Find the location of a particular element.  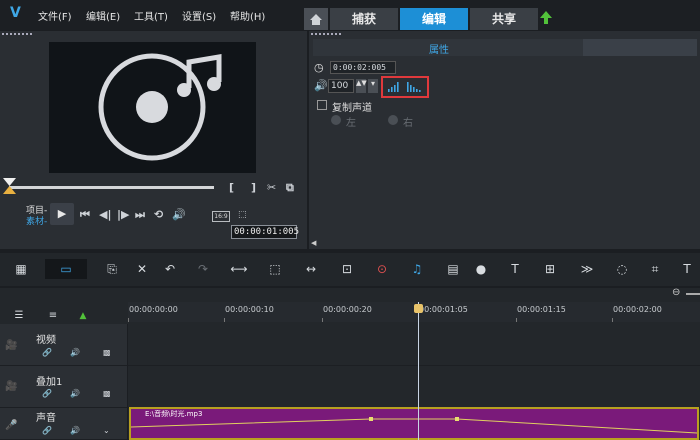

frame-icon: ⌗ is located at coordinates (655, 269).